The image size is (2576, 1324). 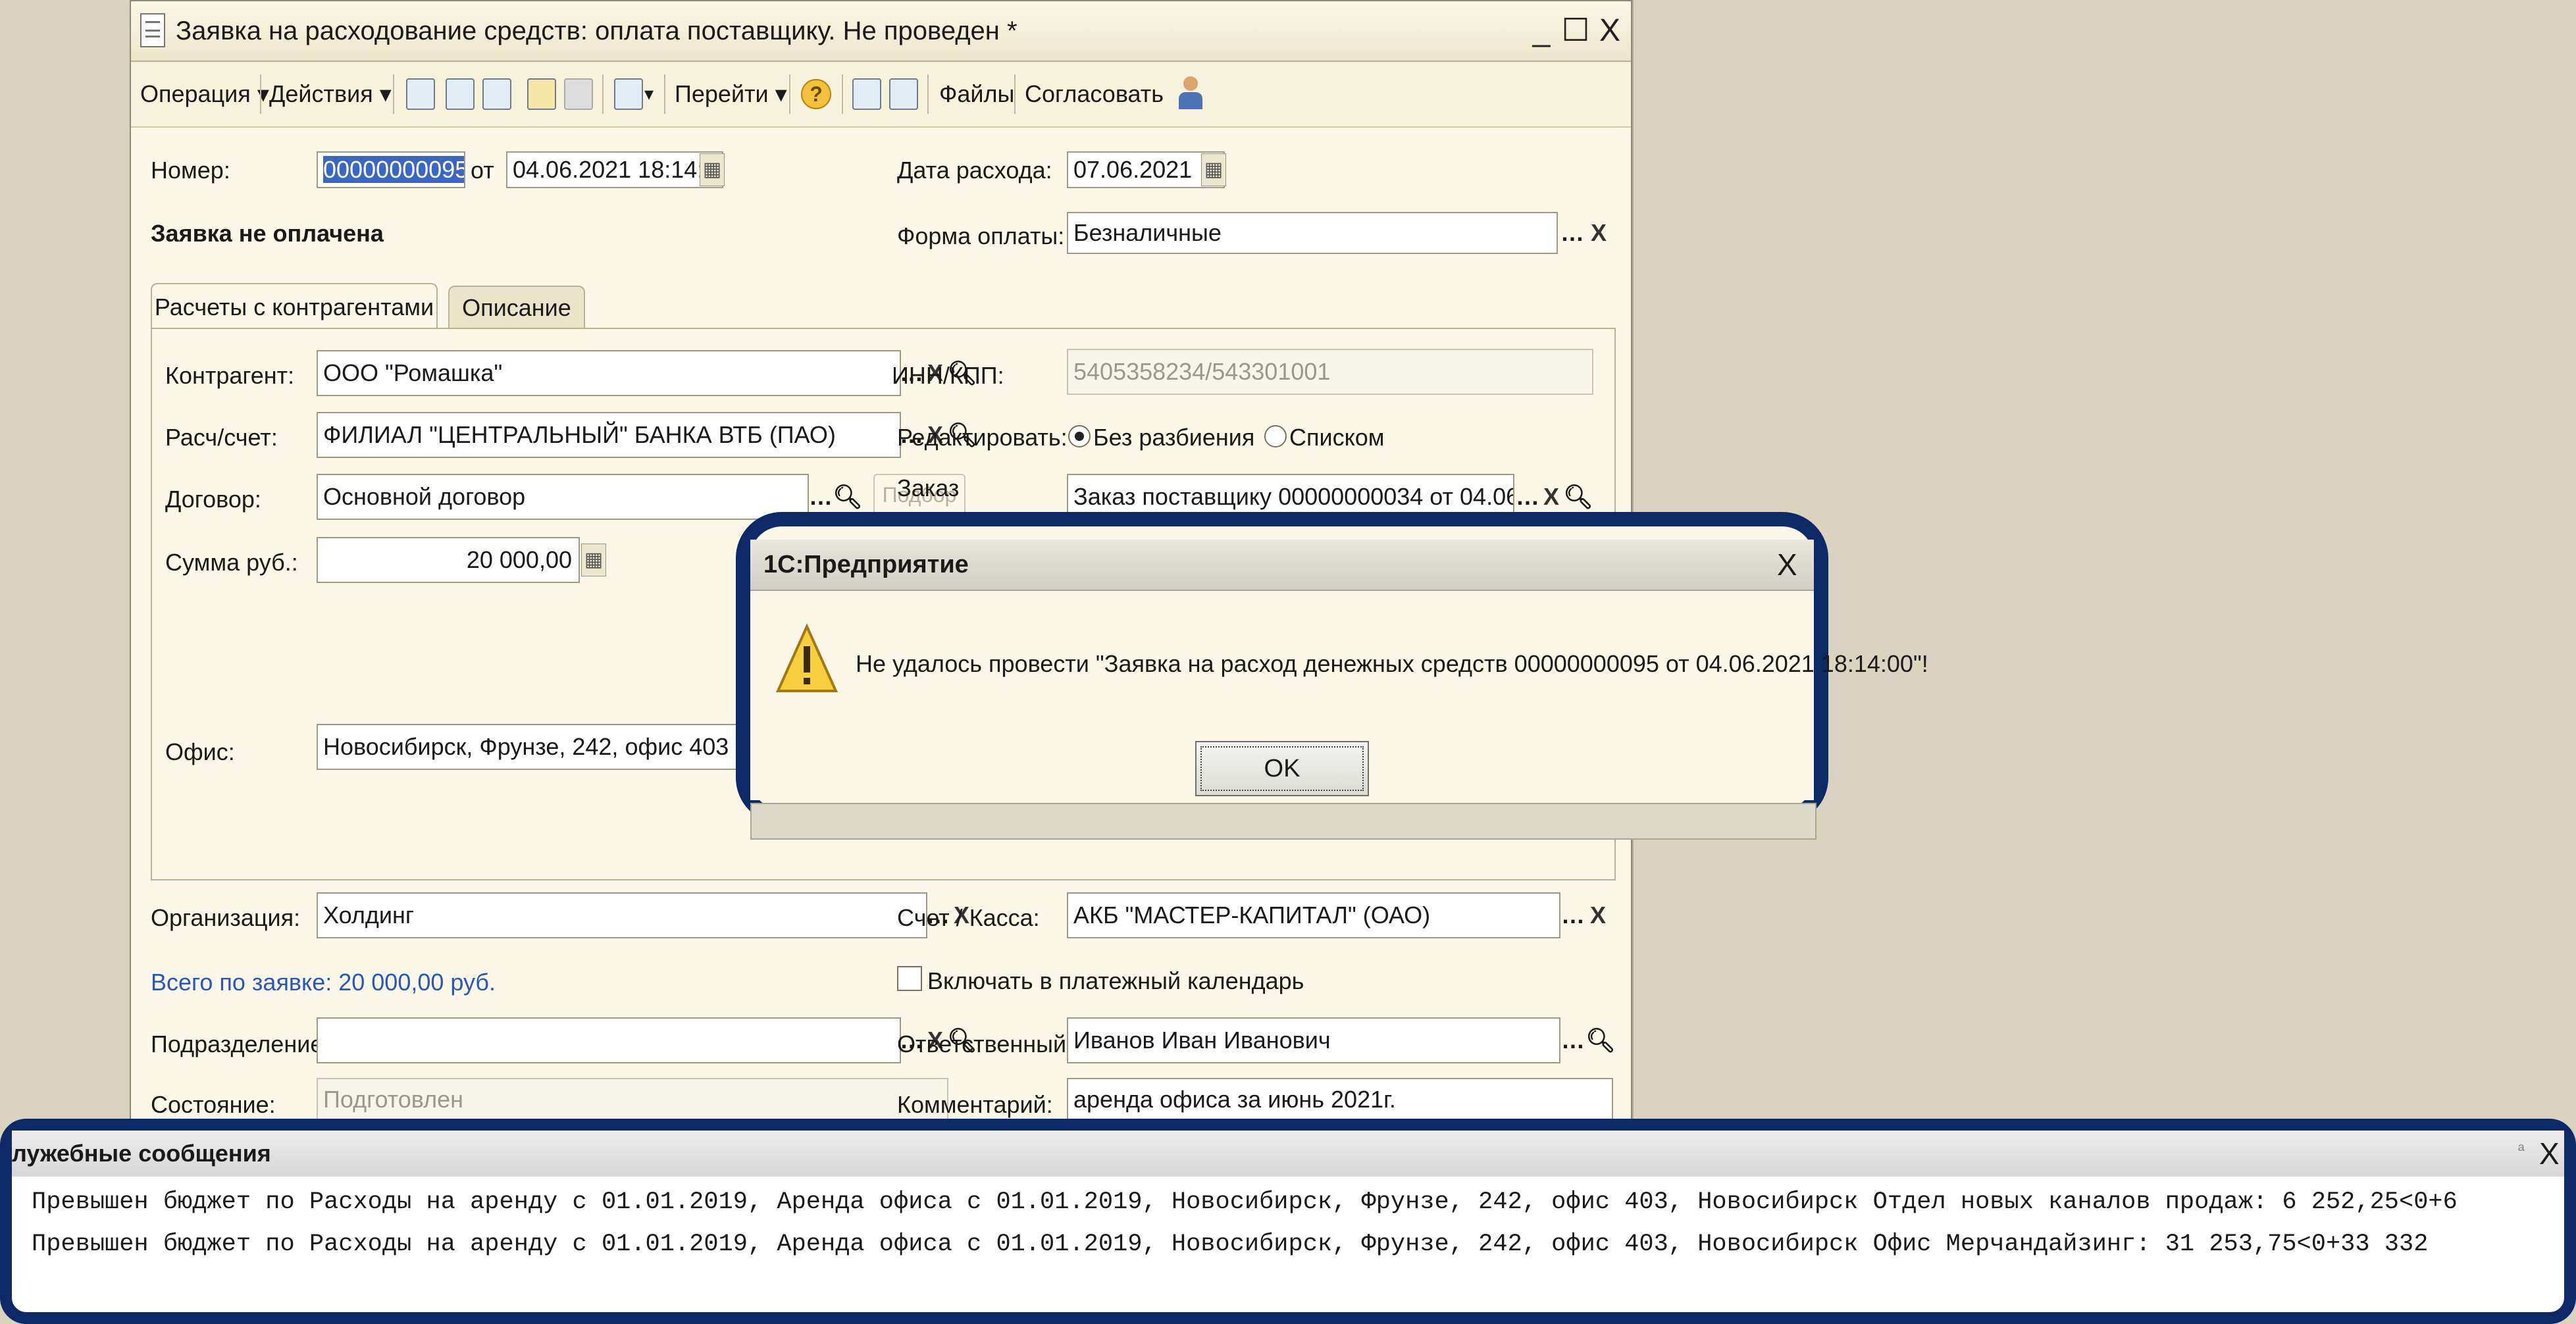 What do you see at coordinates (1282, 565) in the screenshot?
I see `dialog-title-bar: 1С:Предприятие X` at bounding box center [1282, 565].